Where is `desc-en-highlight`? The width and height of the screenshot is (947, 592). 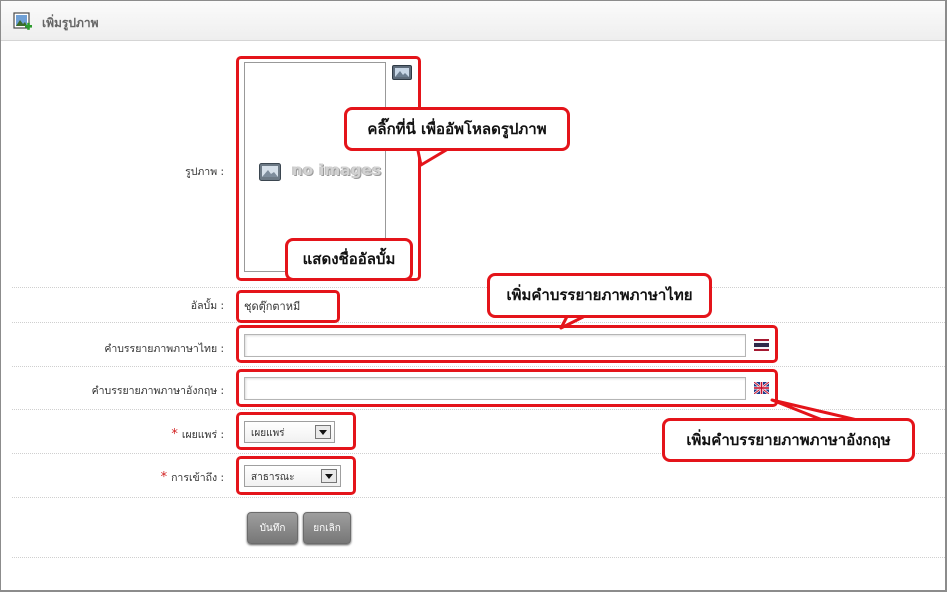
desc-en-highlight is located at coordinates (507, 388).